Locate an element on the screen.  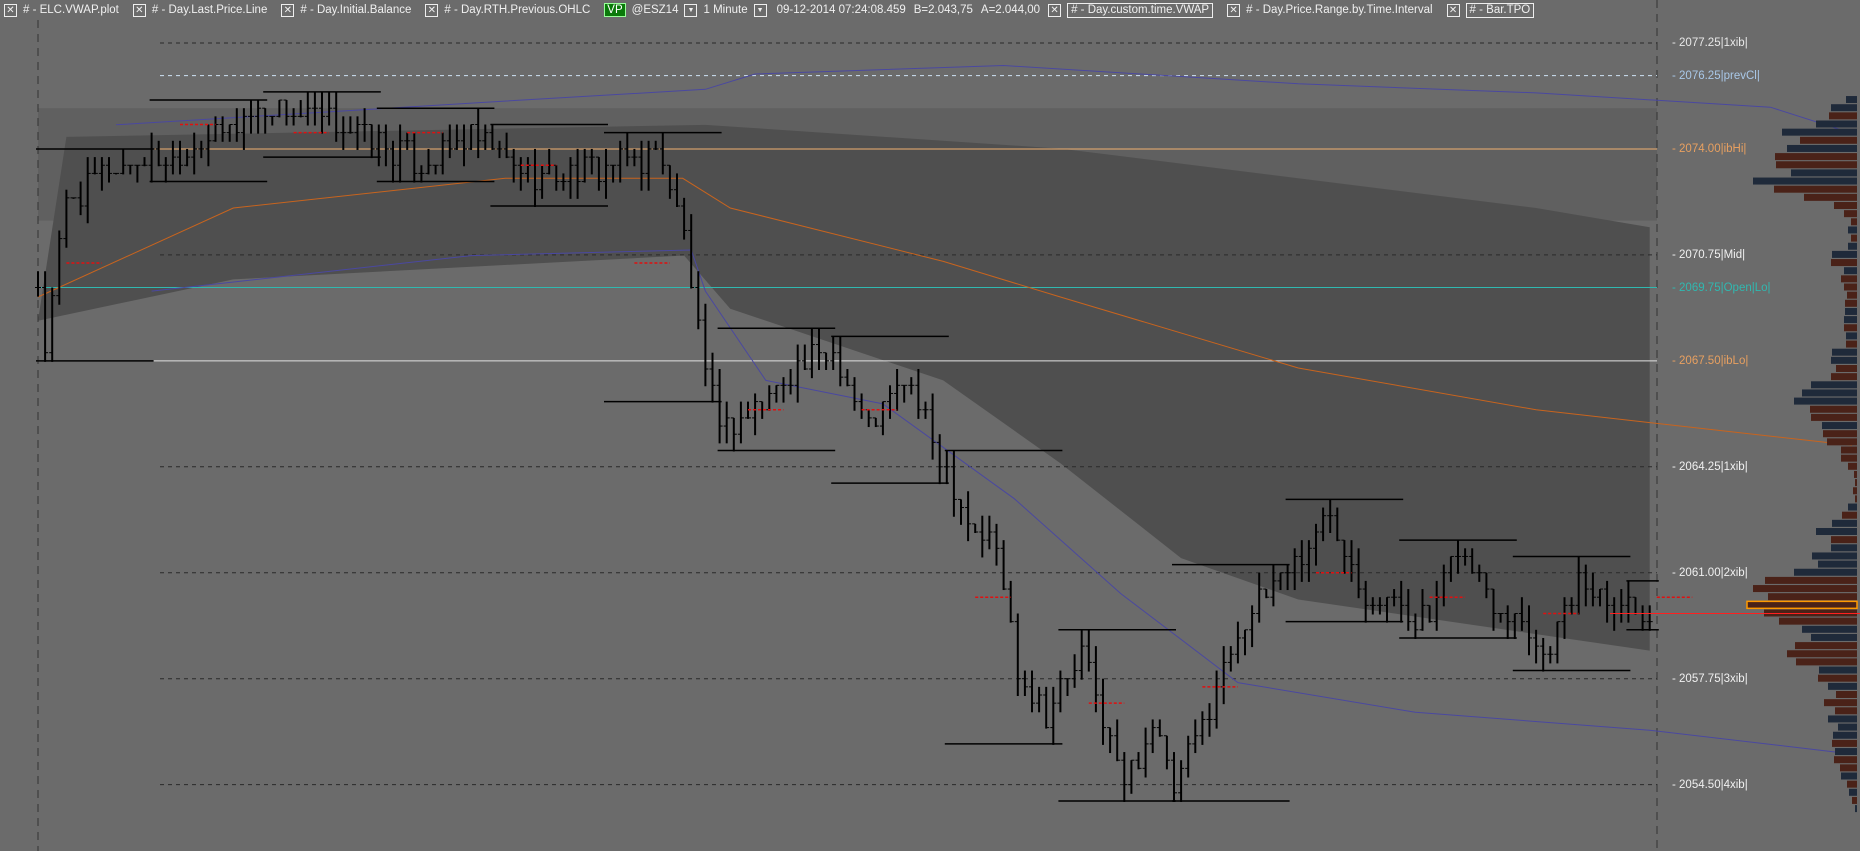
level-price: 2076.25 is located at coordinates (1700, 75).